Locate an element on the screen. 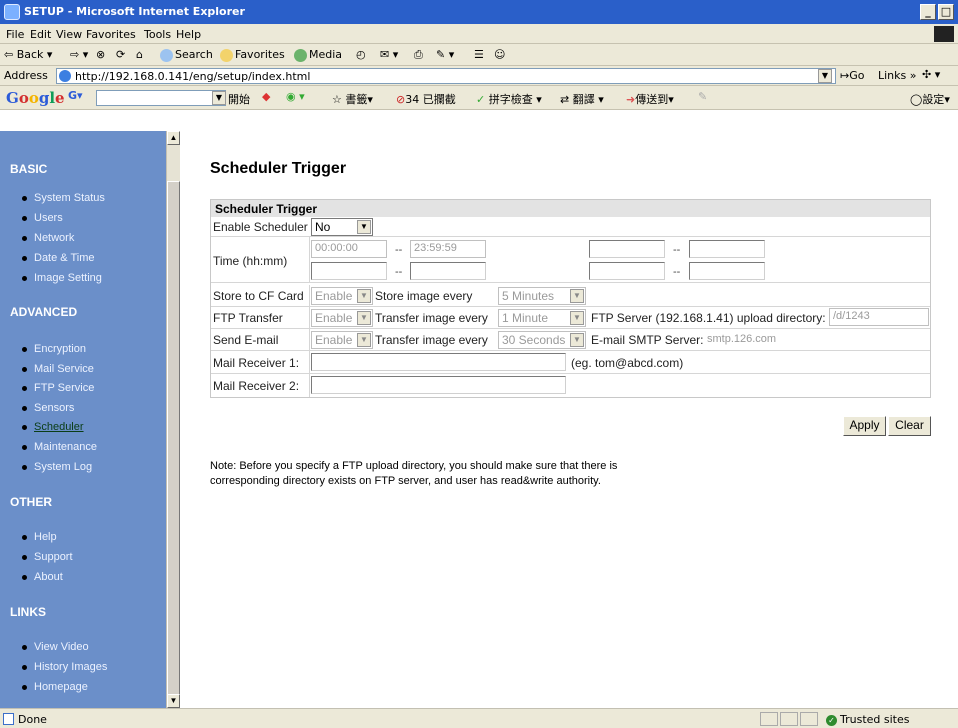 This screenshot has height=728, width=958. google-menu-icon: G▾ is located at coordinates (75, 95).